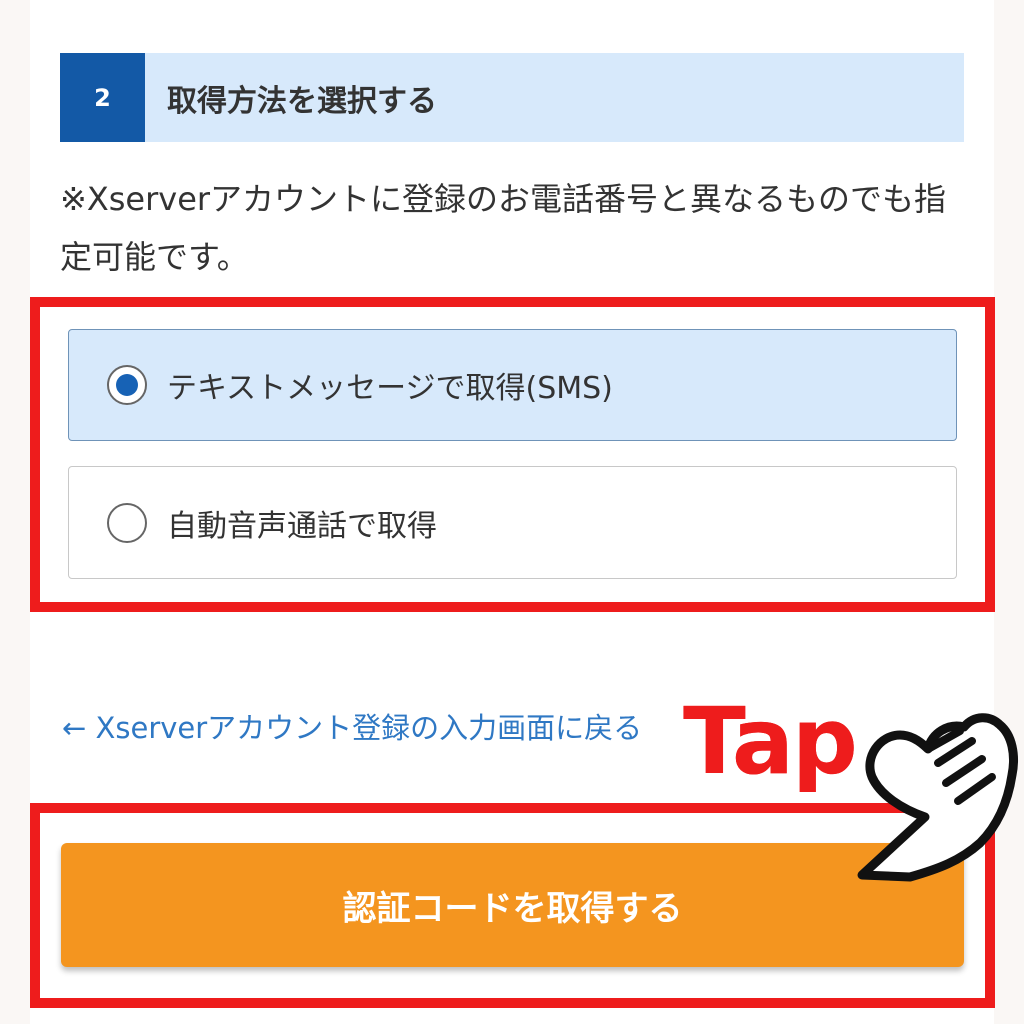 The height and width of the screenshot is (1024, 1024). I want to click on note-text: ※Xserverアカウントに登録のお電話番号と異なるものでも指定可能です。, so click(503, 228).